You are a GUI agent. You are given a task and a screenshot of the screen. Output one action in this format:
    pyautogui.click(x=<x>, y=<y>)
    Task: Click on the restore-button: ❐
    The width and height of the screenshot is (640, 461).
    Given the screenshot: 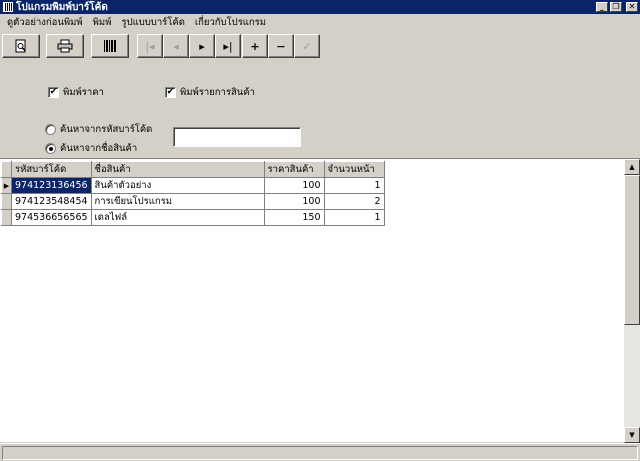 What is the action you would take?
    pyautogui.click(x=616, y=7)
    